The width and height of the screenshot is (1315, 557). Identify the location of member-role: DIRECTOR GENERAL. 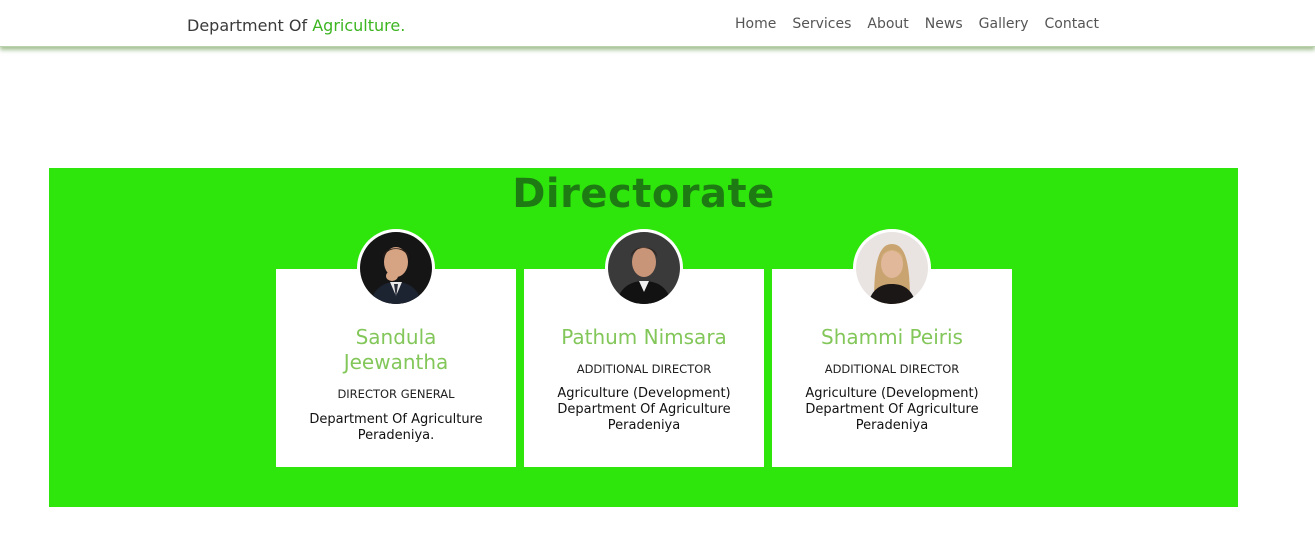
(396, 394).